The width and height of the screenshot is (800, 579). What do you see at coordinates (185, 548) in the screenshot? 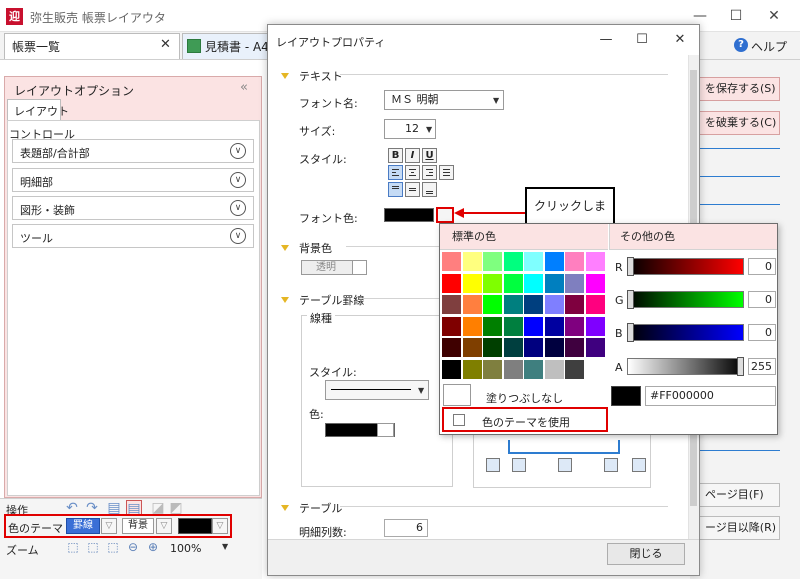
I see `zoom-value: 100%` at bounding box center [185, 548].